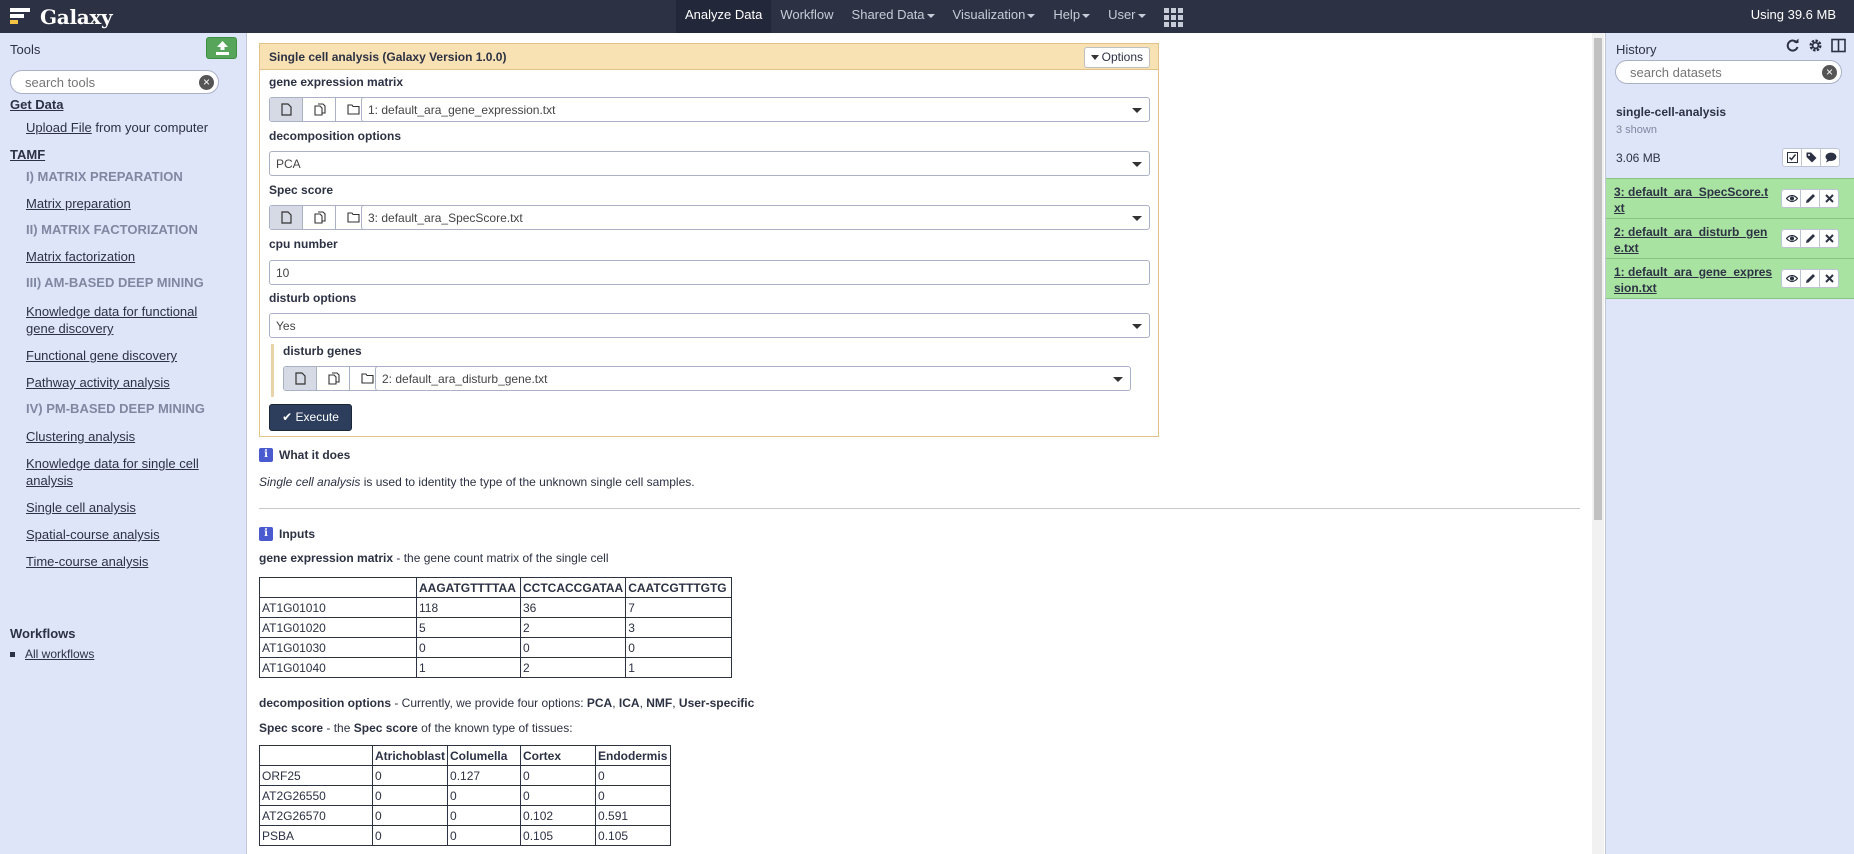 Image resolution: width=1854 pixels, height=854 pixels. I want to click on heading-text: What it does, so click(315, 455).